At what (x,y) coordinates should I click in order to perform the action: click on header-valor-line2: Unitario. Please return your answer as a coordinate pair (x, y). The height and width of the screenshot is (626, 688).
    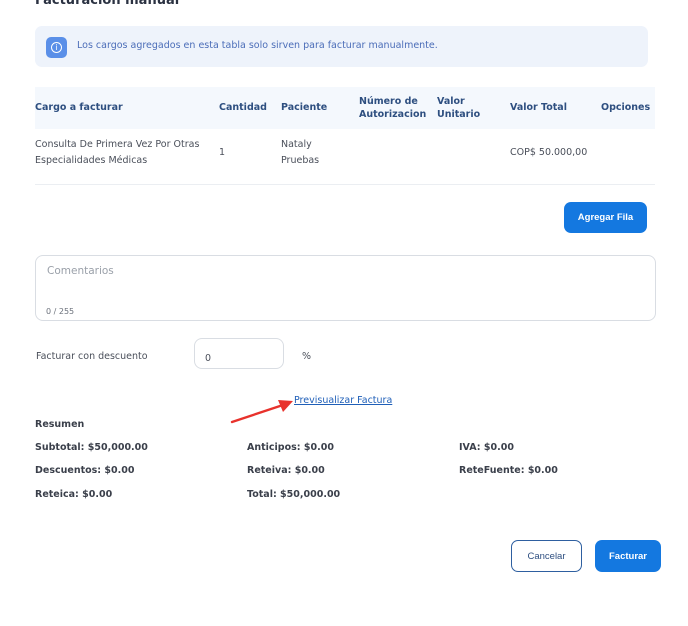
    Looking at the image, I should click on (459, 114).